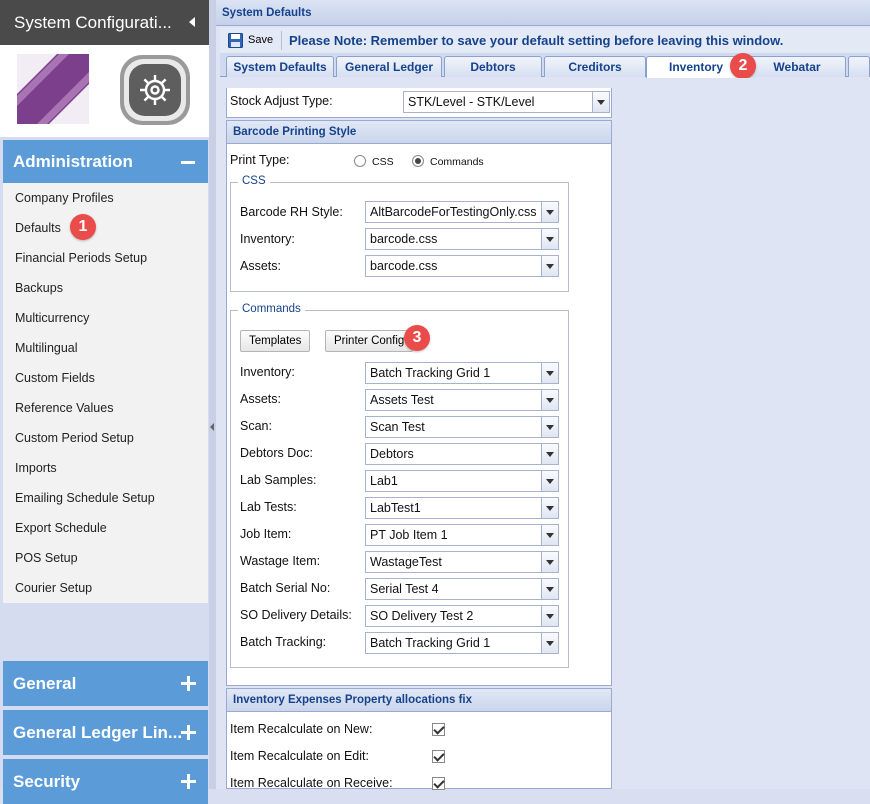 Image resolution: width=870 pixels, height=804 pixels. Describe the element at coordinates (192, 22) in the screenshot. I see `collapse-sidebar-icon` at that location.